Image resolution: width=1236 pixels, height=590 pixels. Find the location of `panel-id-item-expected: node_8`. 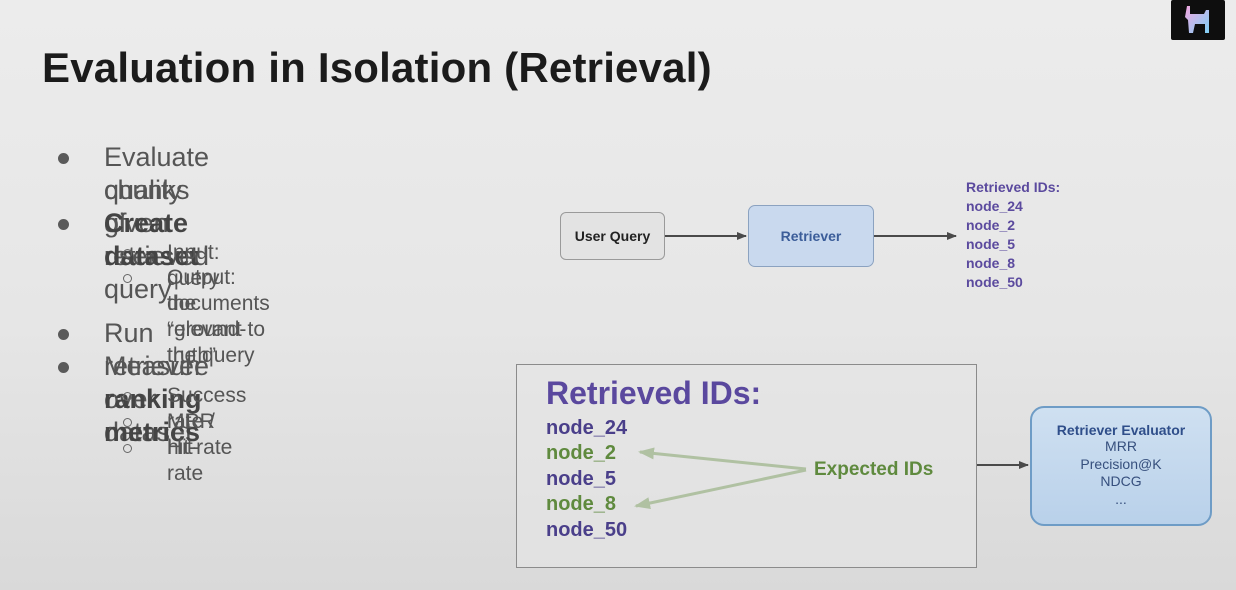

panel-id-item-expected: node_8 is located at coordinates (581, 504).